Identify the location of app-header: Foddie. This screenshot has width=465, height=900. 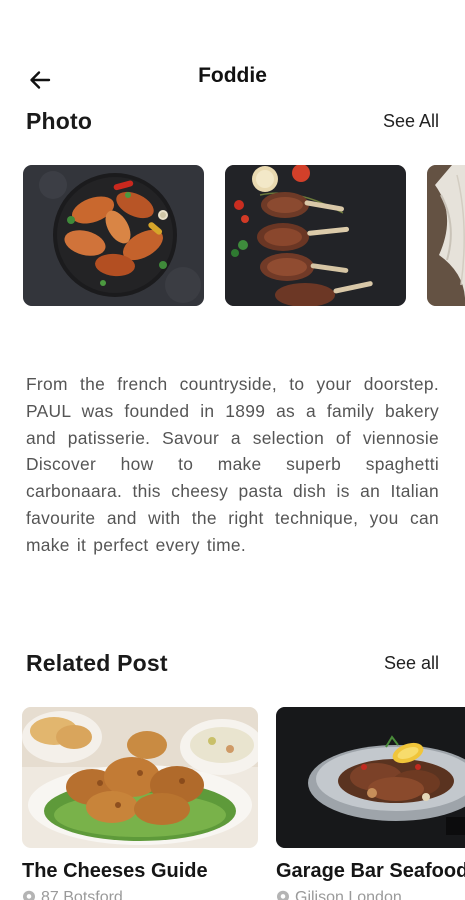
(232, 78).